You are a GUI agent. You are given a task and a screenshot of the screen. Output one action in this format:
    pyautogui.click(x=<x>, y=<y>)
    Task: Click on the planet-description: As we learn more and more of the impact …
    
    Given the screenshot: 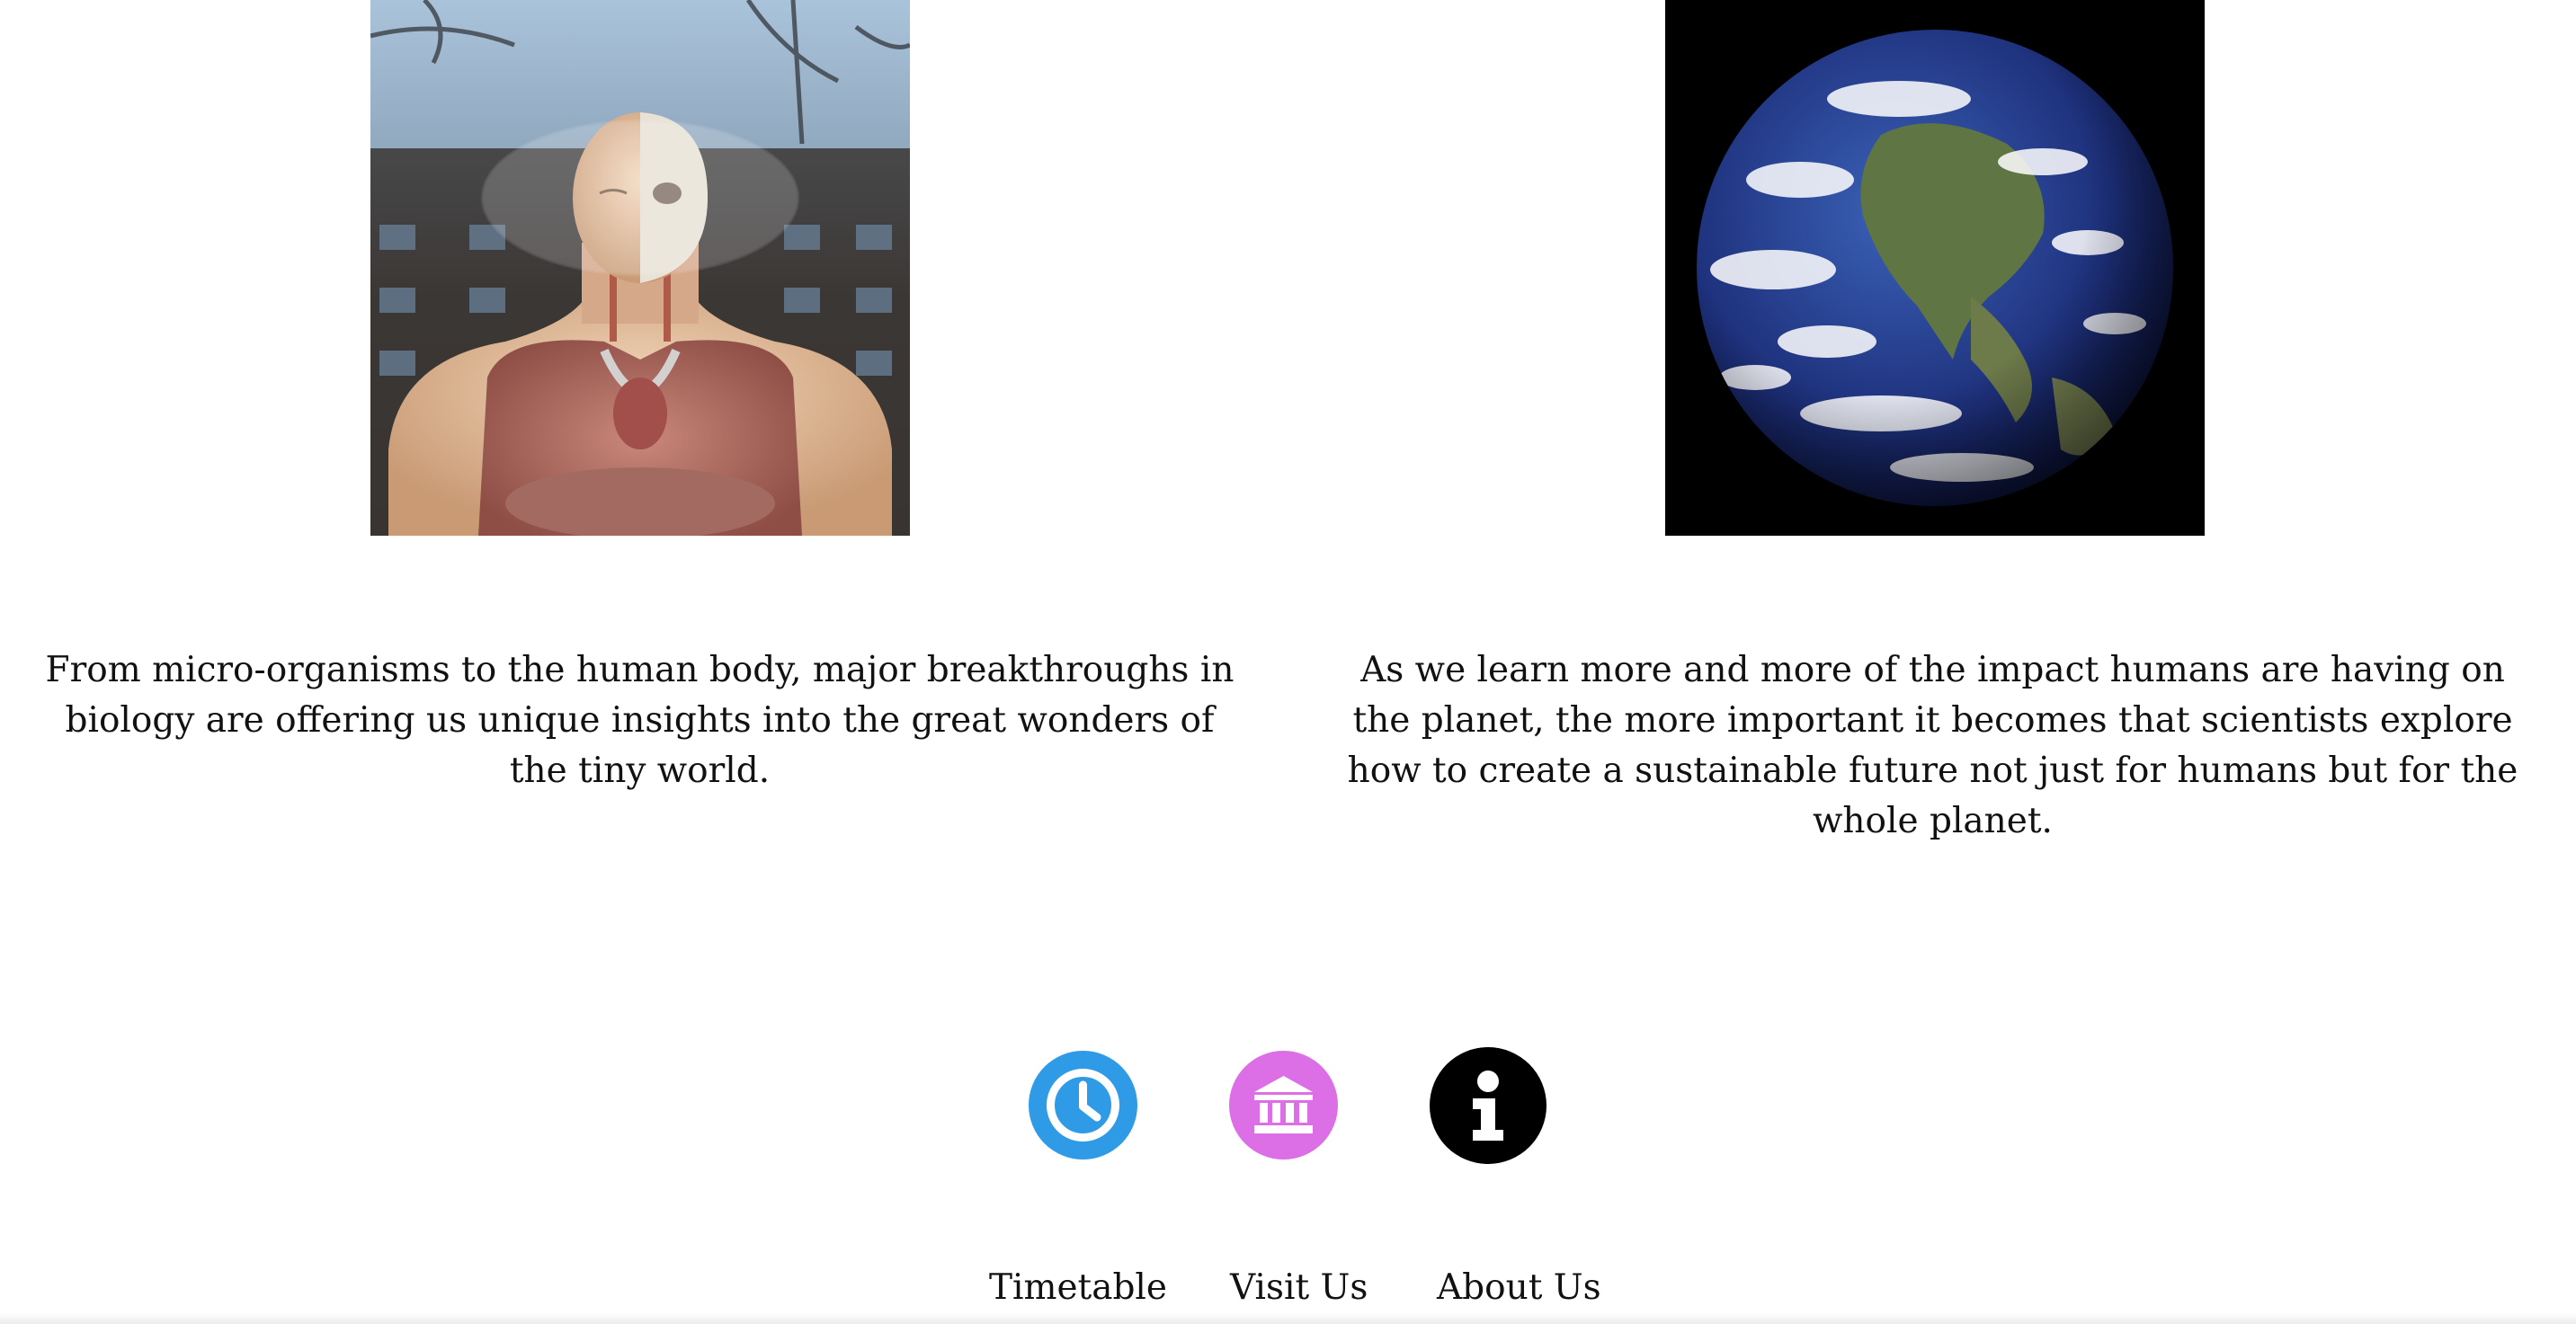 What is the action you would take?
    pyautogui.click(x=1933, y=745)
    